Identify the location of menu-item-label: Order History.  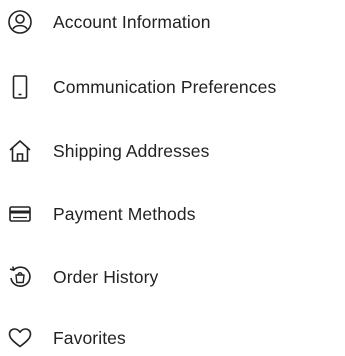
(106, 276).